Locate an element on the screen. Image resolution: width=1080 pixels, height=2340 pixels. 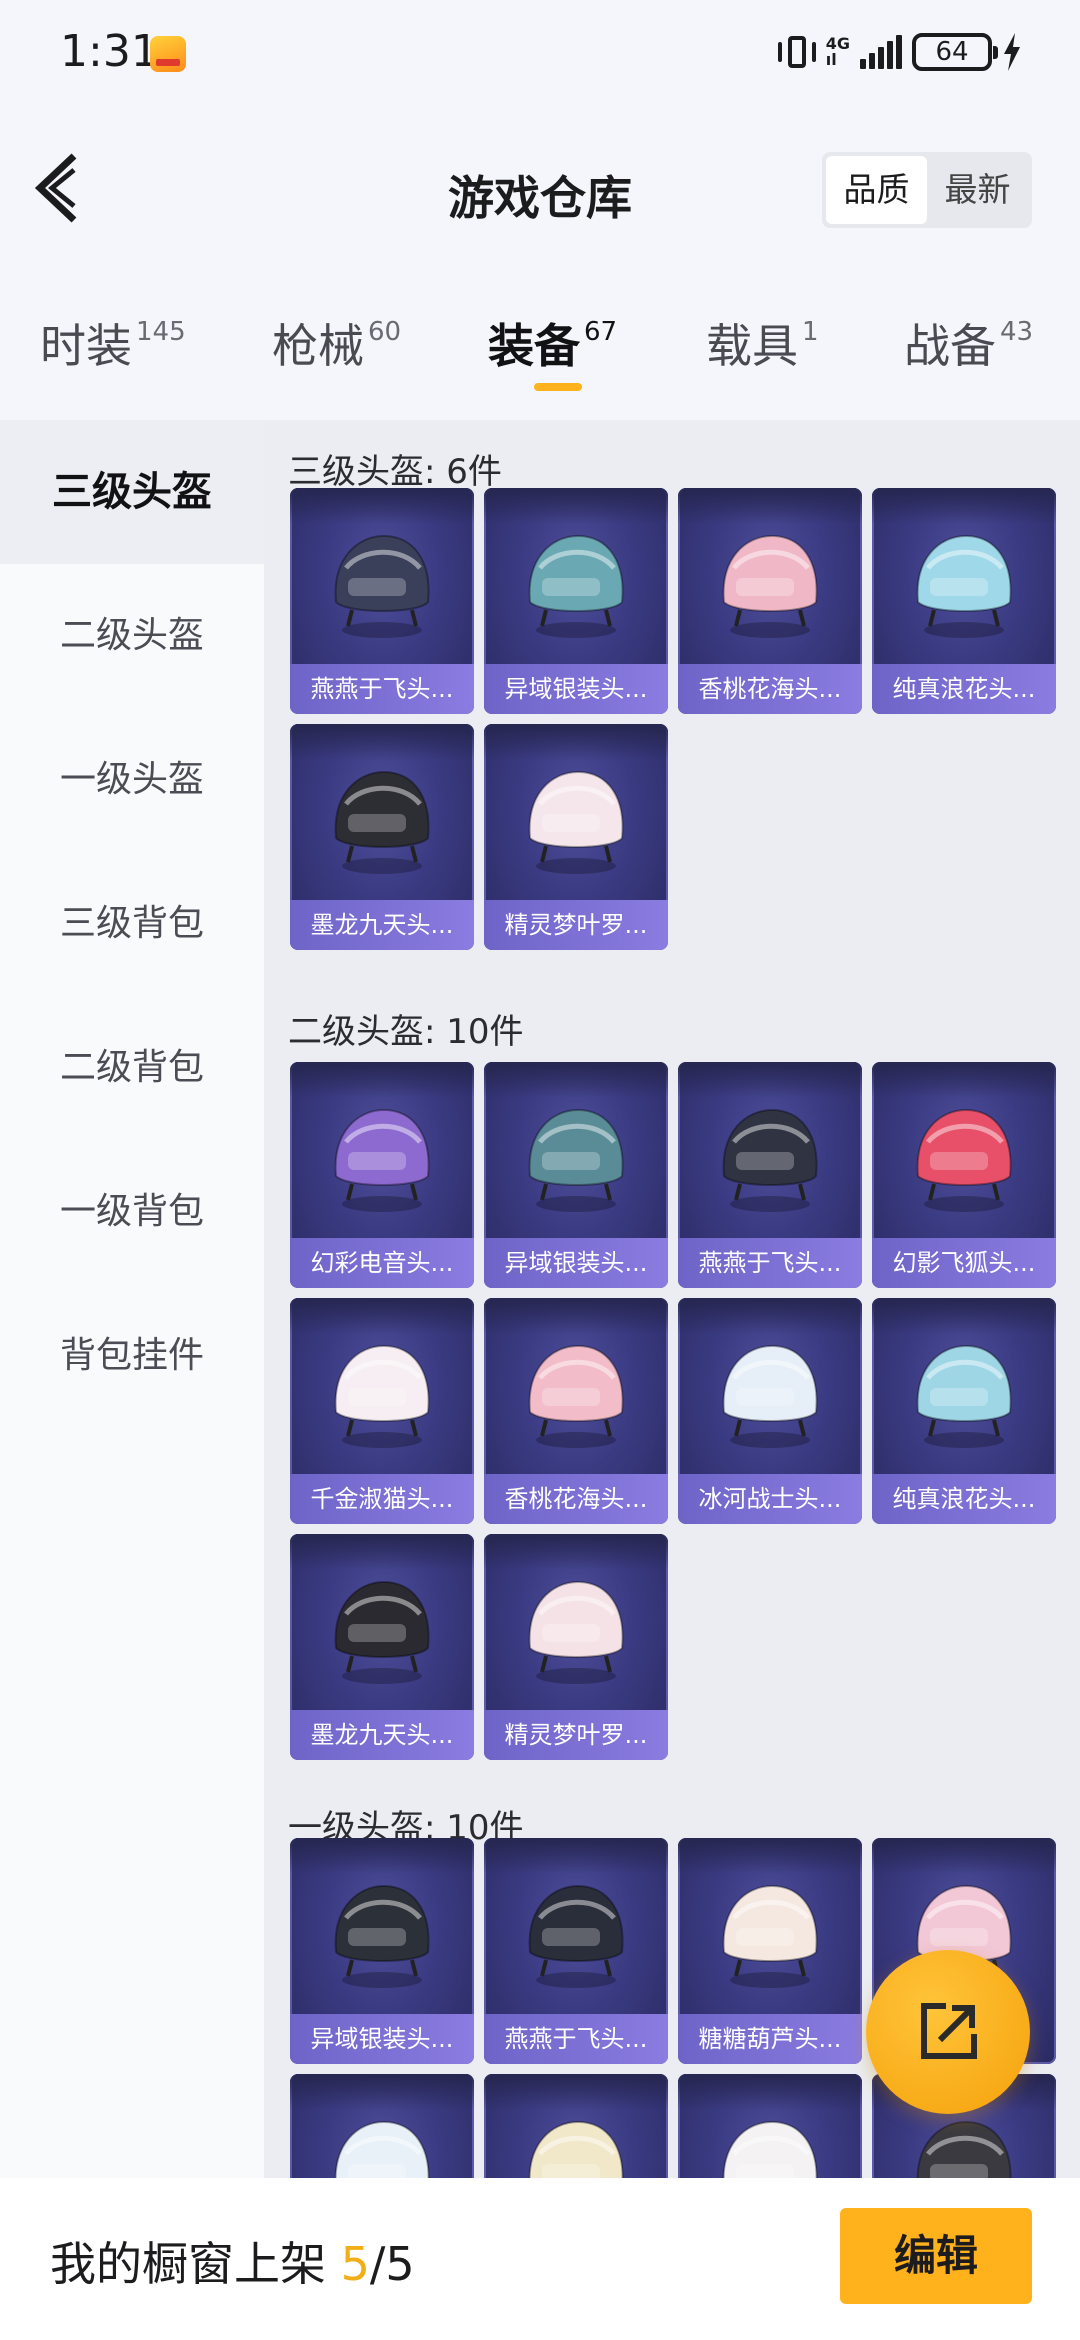
signal-icon is located at coordinates (881, 52).